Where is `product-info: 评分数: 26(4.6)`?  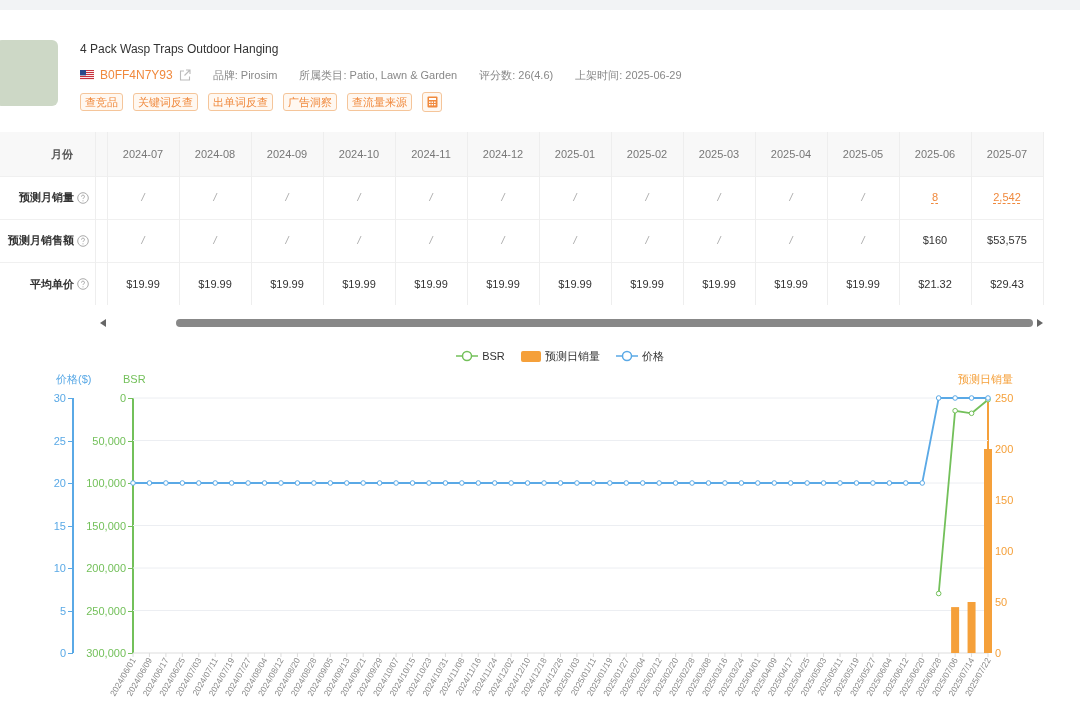 product-info: 评分数: 26(4.6) is located at coordinates (516, 75).